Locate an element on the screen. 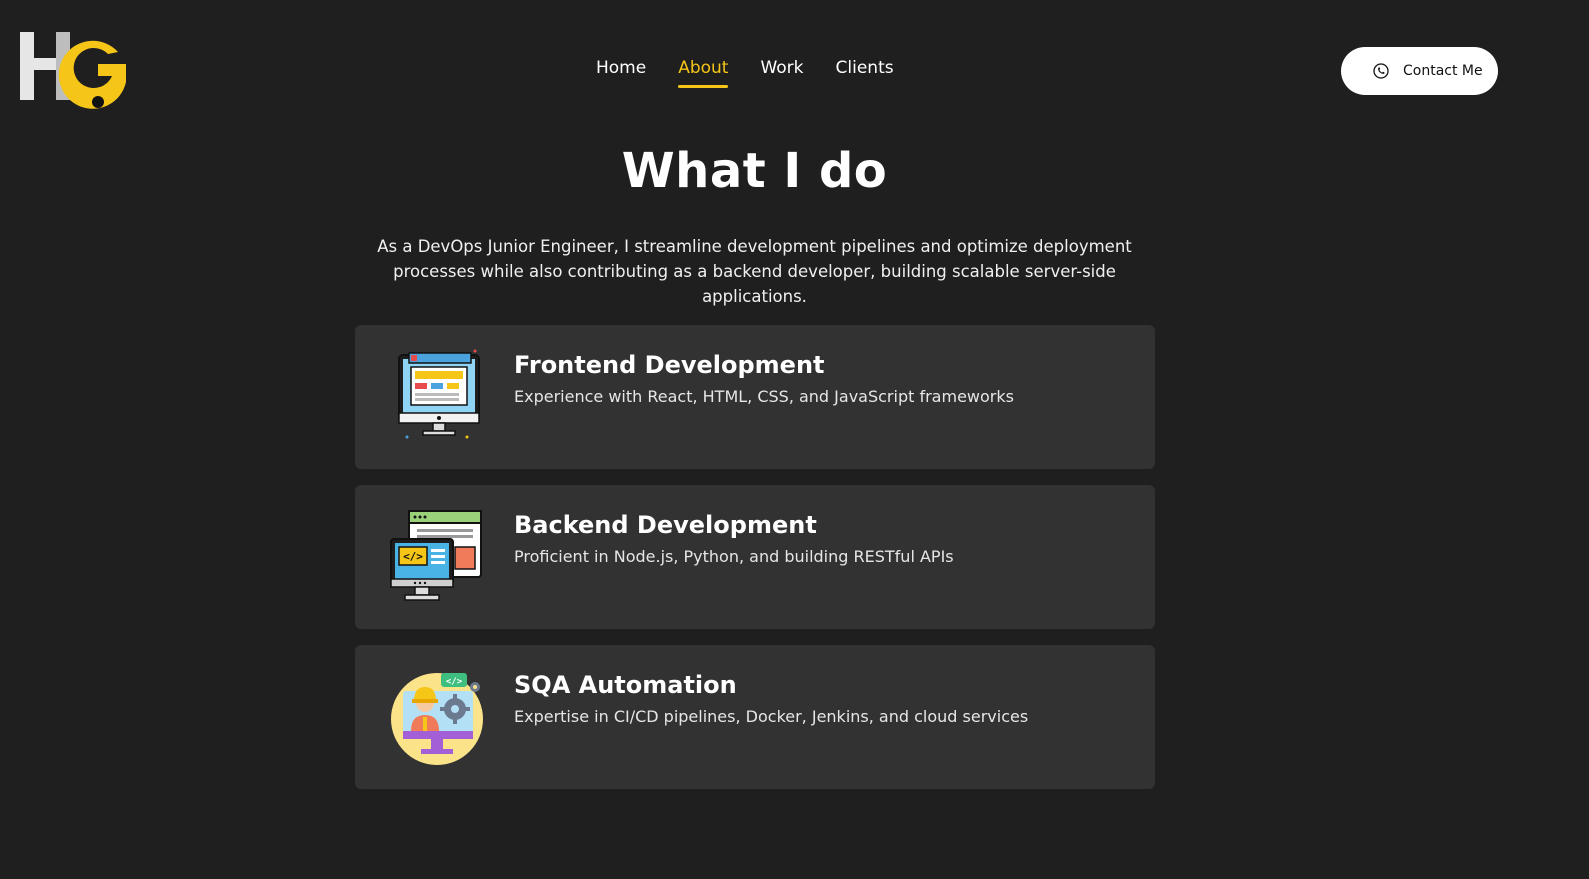 The height and width of the screenshot is (879, 1589). phone-icon is located at coordinates (1381, 71).